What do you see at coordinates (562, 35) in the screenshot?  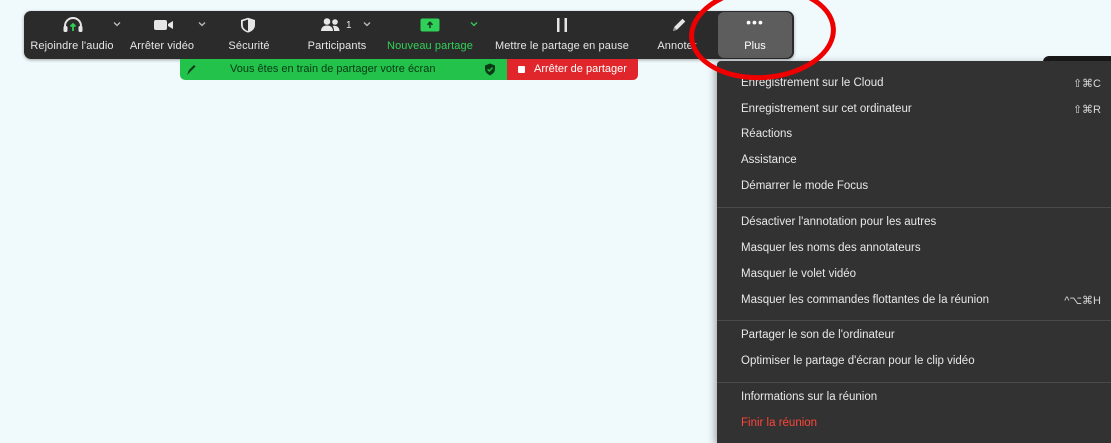 I see `pause-share-button: Mettre le partage en pause` at bounding box center [562, 35].